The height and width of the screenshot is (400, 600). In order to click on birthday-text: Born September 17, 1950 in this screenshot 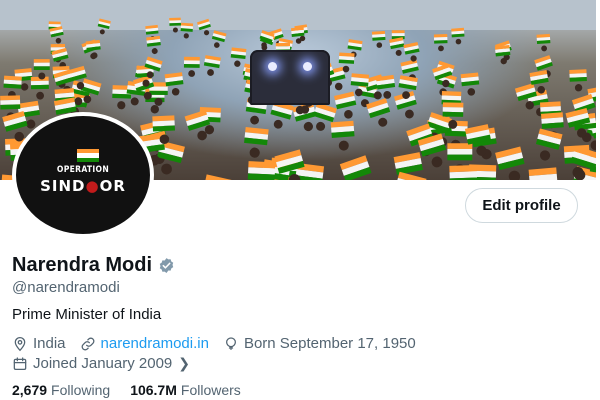, I will do `click(329, 343)`.